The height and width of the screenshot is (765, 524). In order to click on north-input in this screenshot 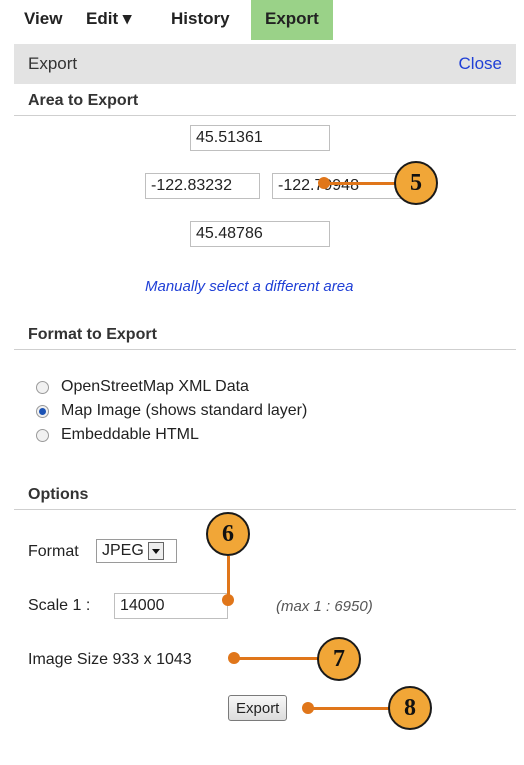, I will do `click(260, 138)`.